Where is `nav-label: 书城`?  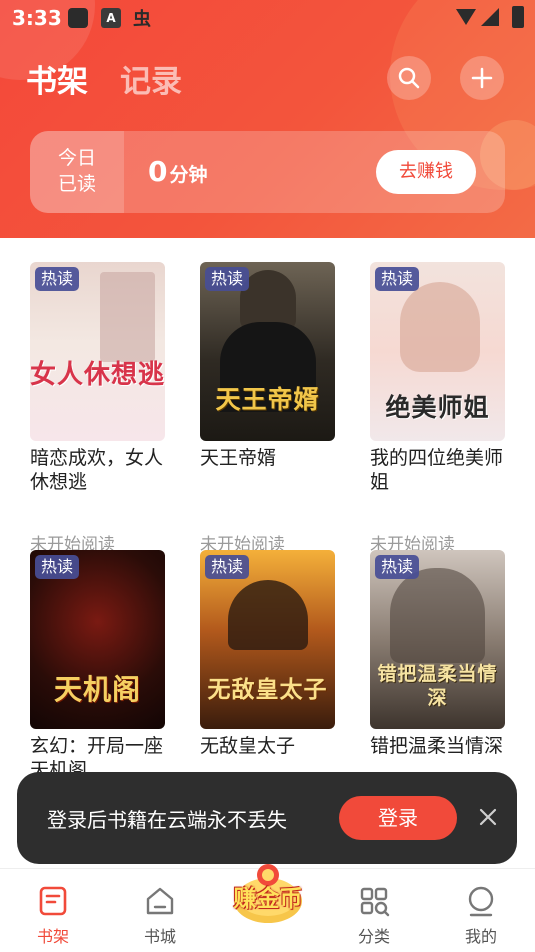
nav-label: 书城 is located at coordinates (159, 936).